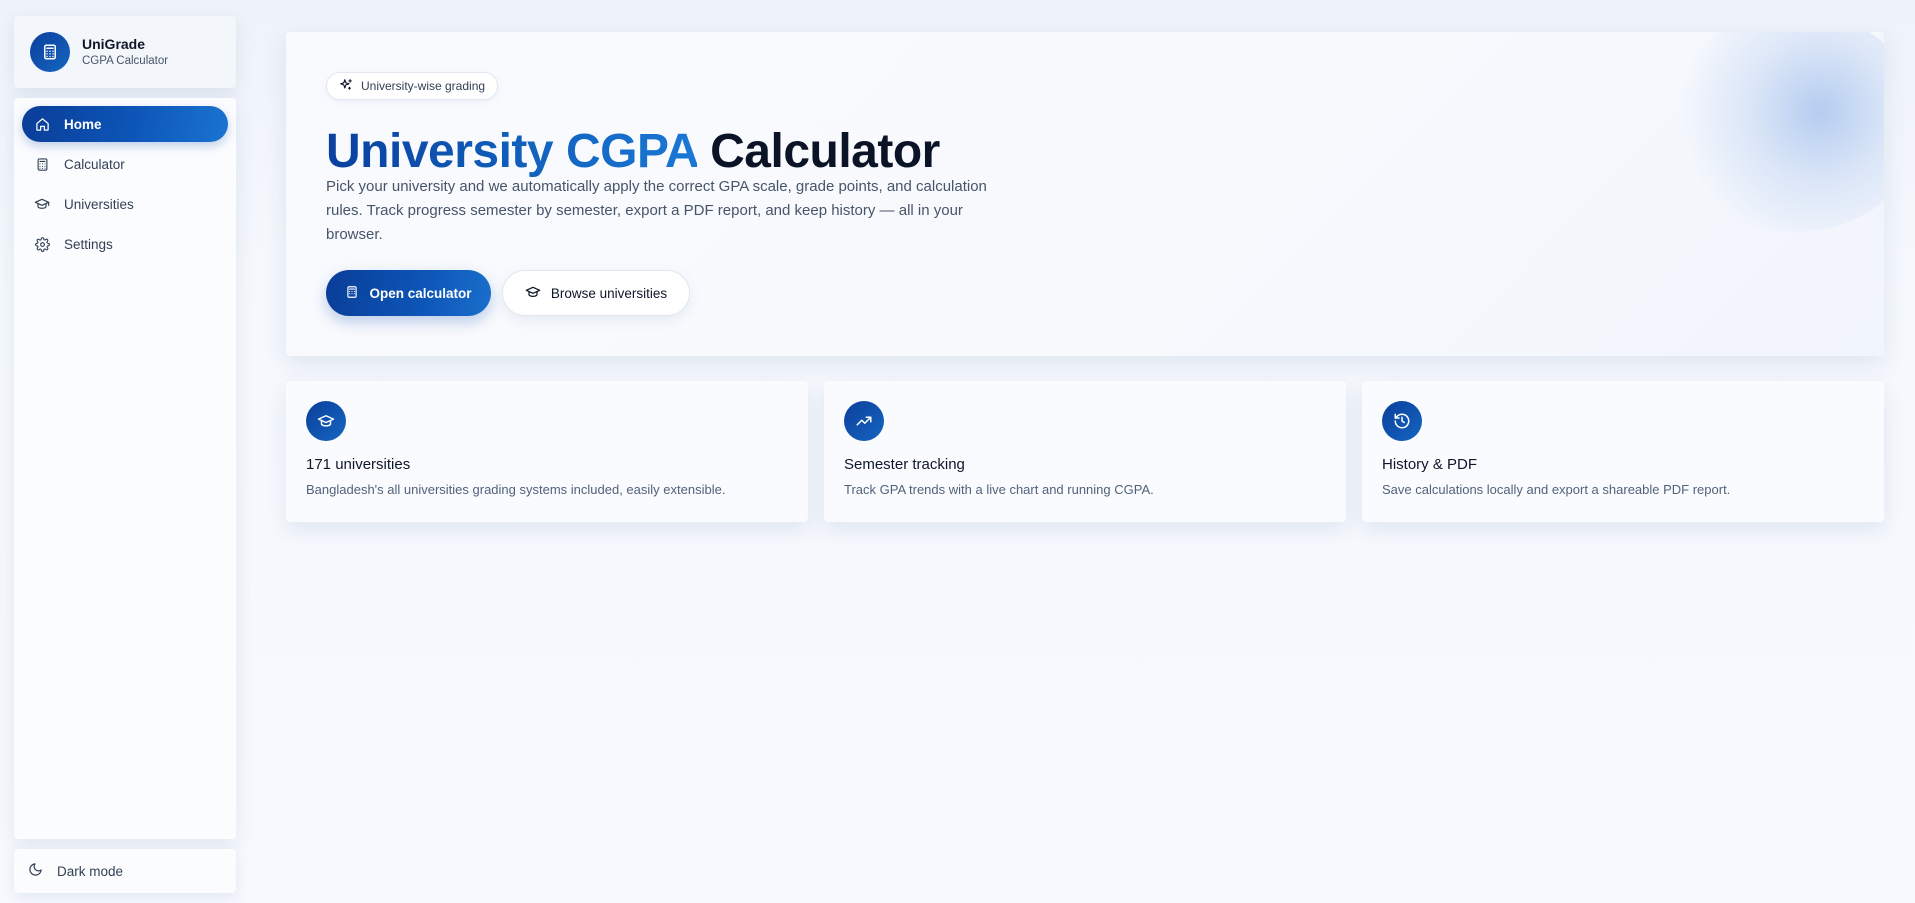  I want to click on title-highlight: University CGPA, so click(512, 151).